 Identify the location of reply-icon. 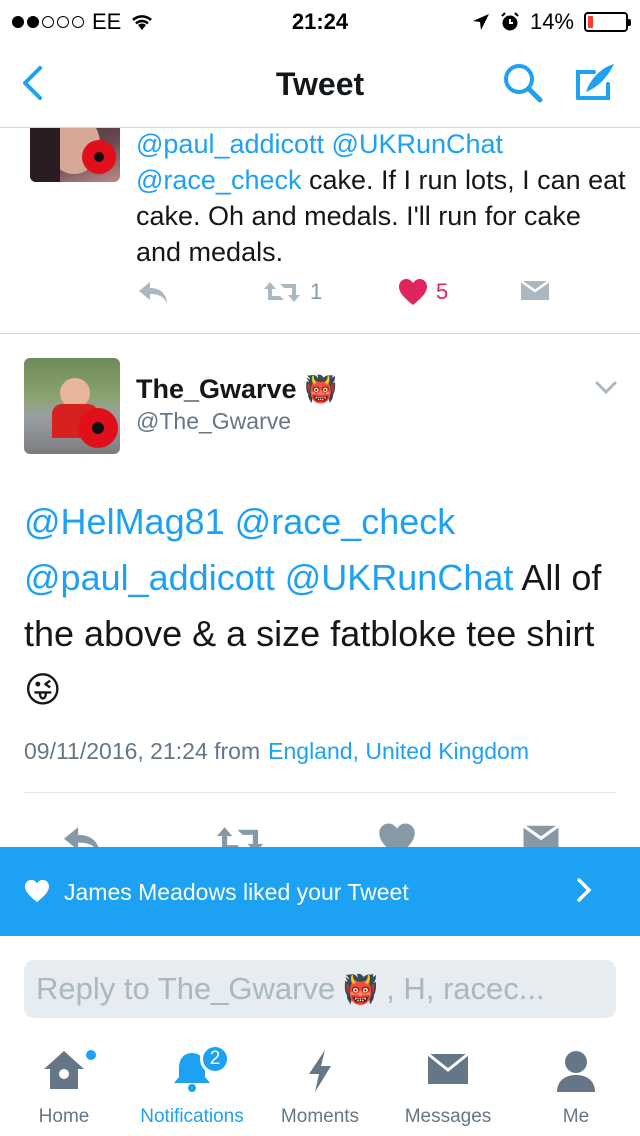
(153, 292).